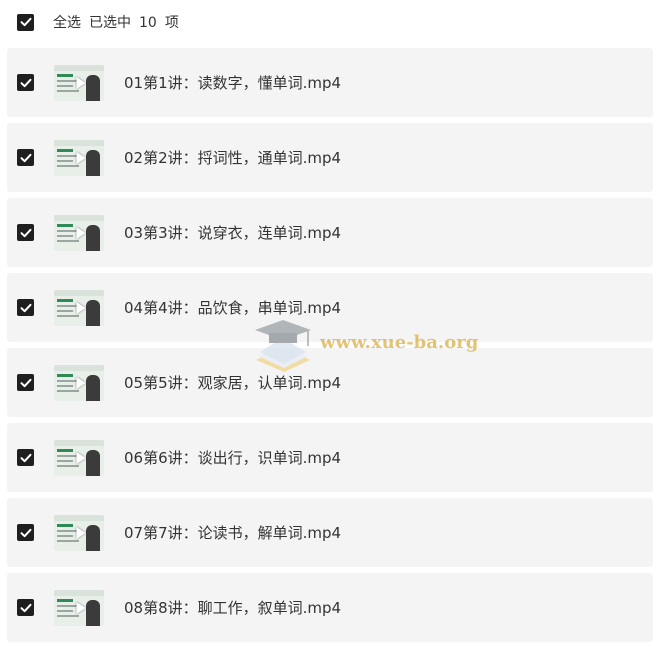 This screenshot has height=649, width=653. Describe the element at coordinates (171, 23) in the screenshot. I see `selected-unit: 项` at that location.